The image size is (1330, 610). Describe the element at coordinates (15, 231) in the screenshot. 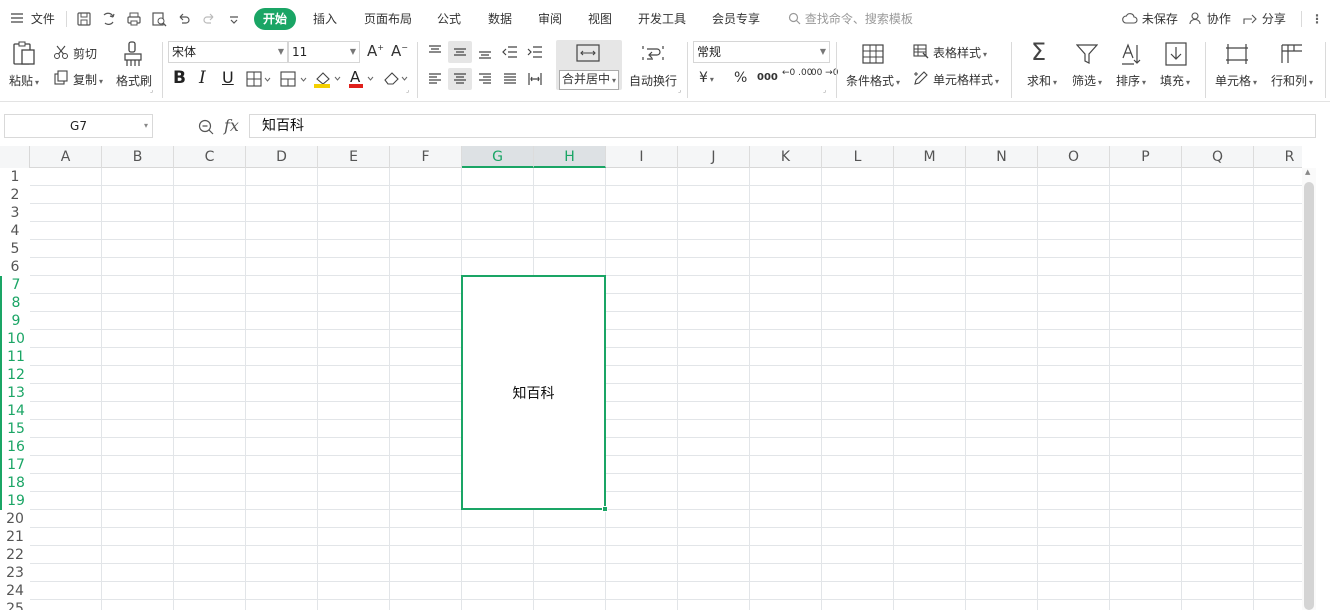

I see `row-header-4: 4` at that location.